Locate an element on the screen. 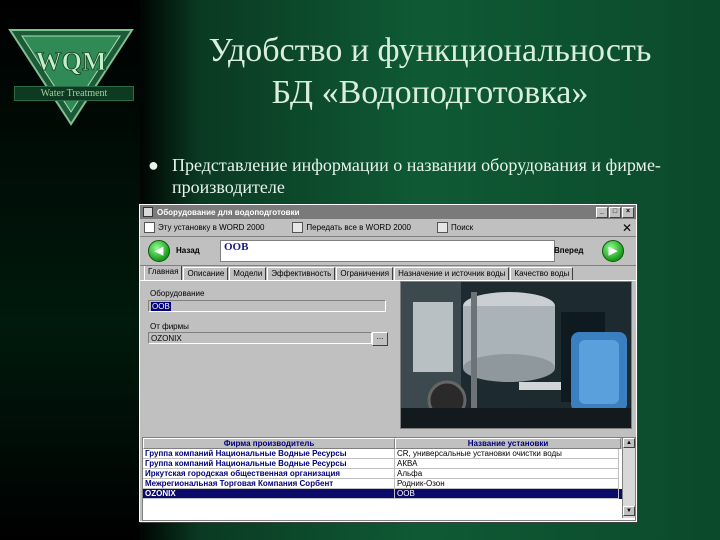  back-button: ◀ Назад is located at coordinates (186, 250).